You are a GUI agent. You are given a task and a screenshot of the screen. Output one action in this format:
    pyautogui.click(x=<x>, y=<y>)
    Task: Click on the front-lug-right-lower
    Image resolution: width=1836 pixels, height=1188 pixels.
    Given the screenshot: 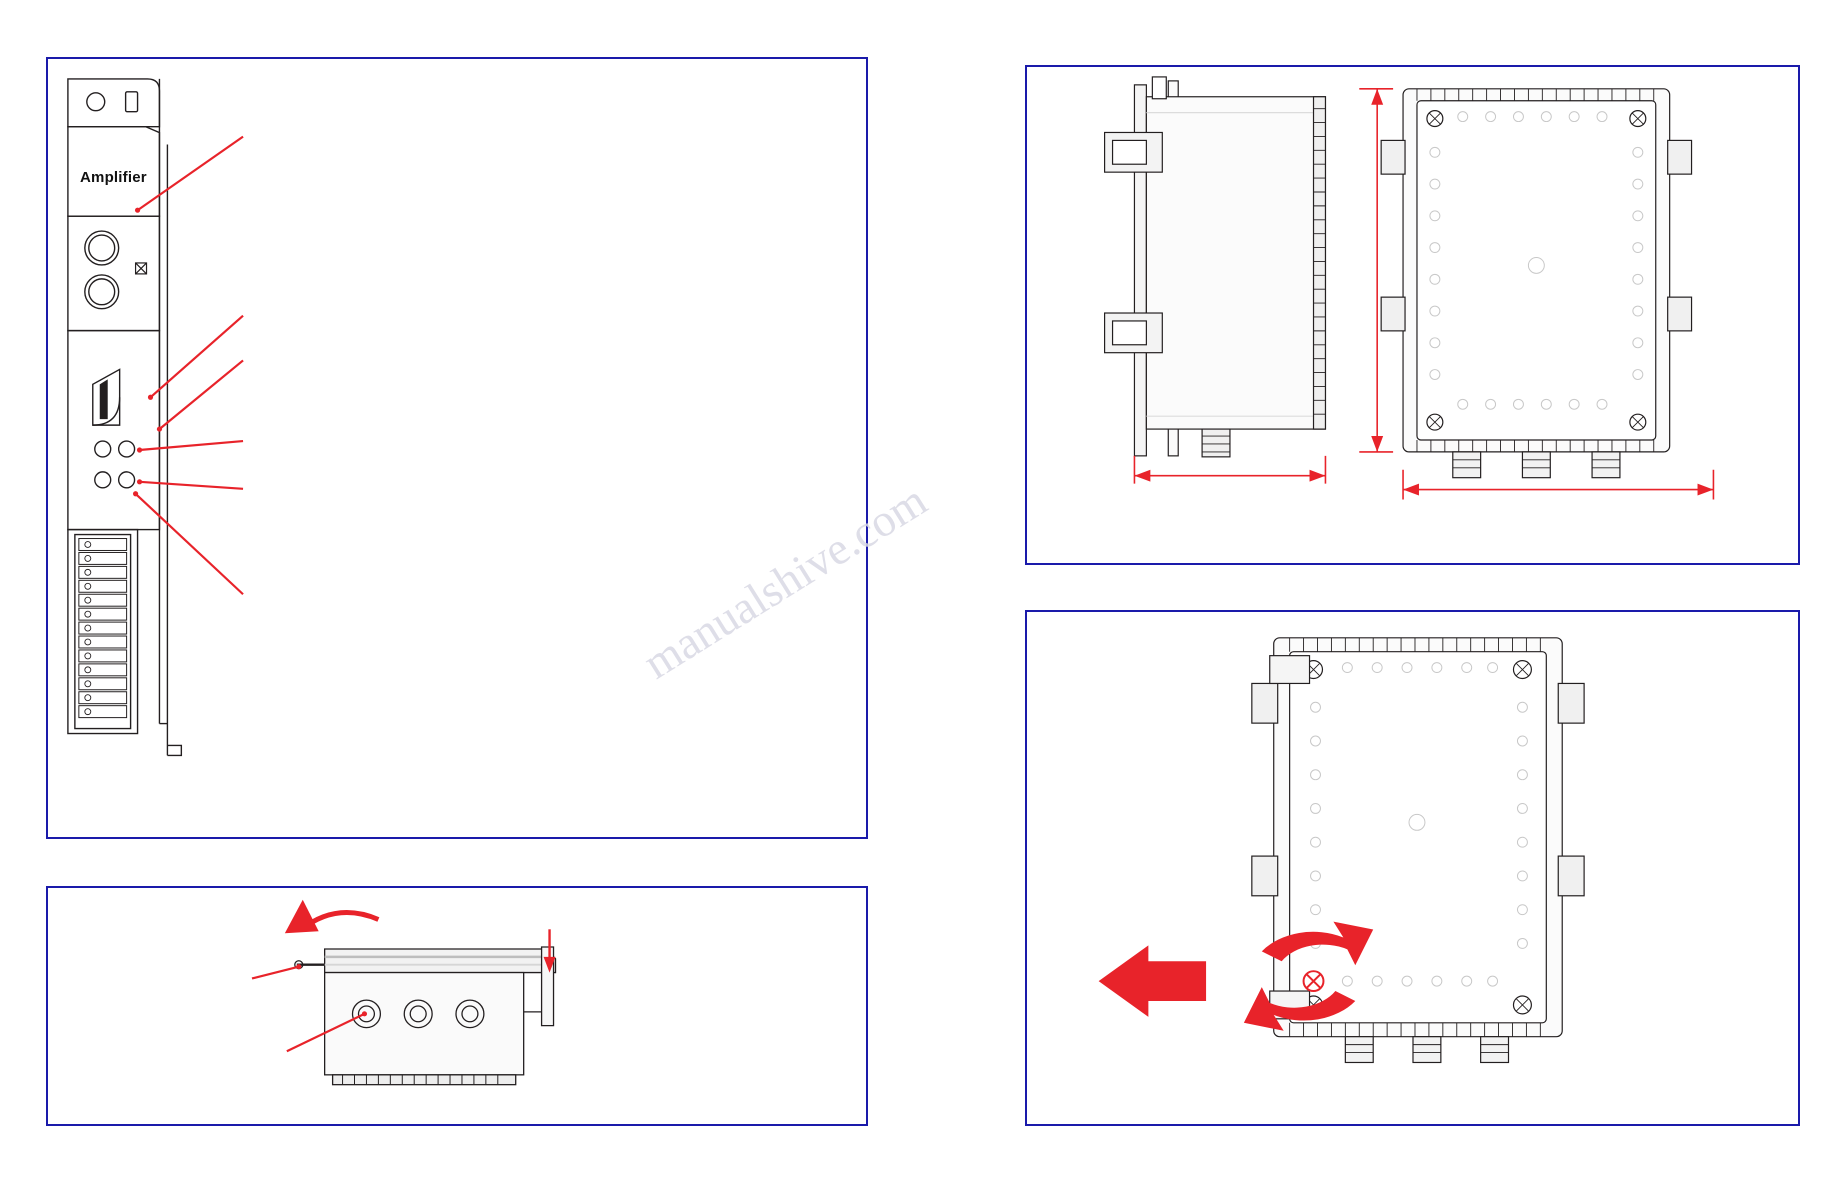 What is the action you would take?
    pyautogui.click(x=1680, y=314)
    